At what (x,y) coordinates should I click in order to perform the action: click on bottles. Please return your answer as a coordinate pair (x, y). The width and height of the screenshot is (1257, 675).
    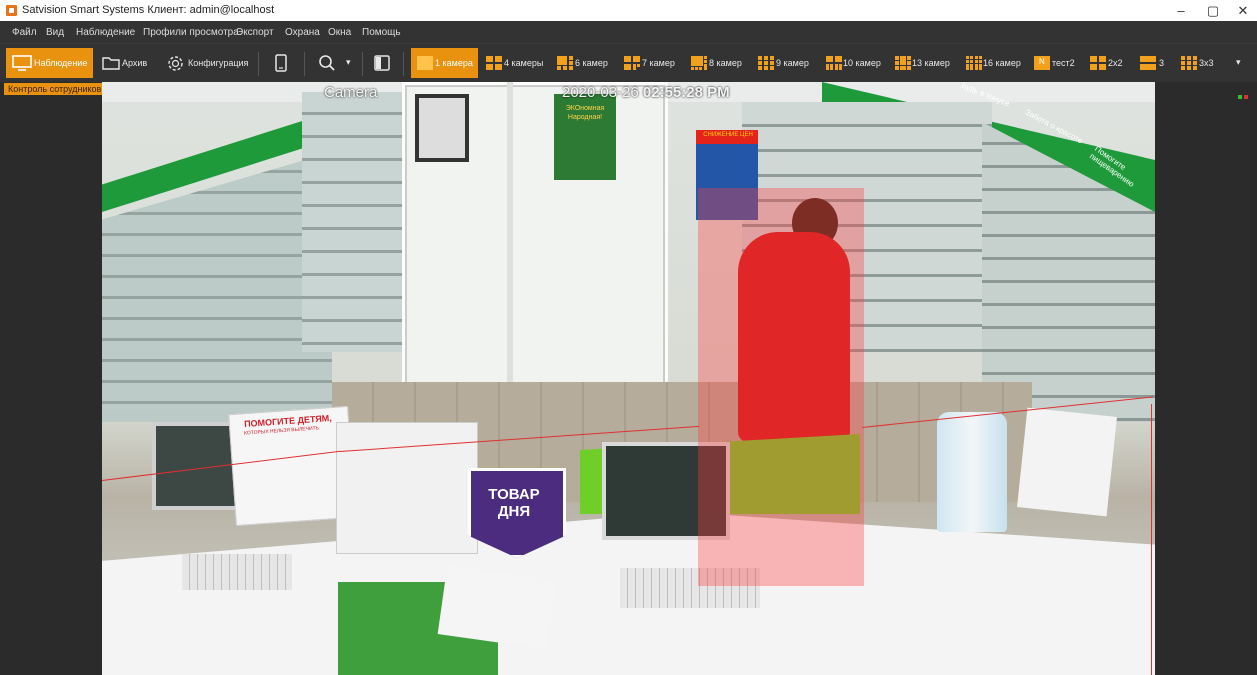
    Looking at the image, I should click on (972, 472).